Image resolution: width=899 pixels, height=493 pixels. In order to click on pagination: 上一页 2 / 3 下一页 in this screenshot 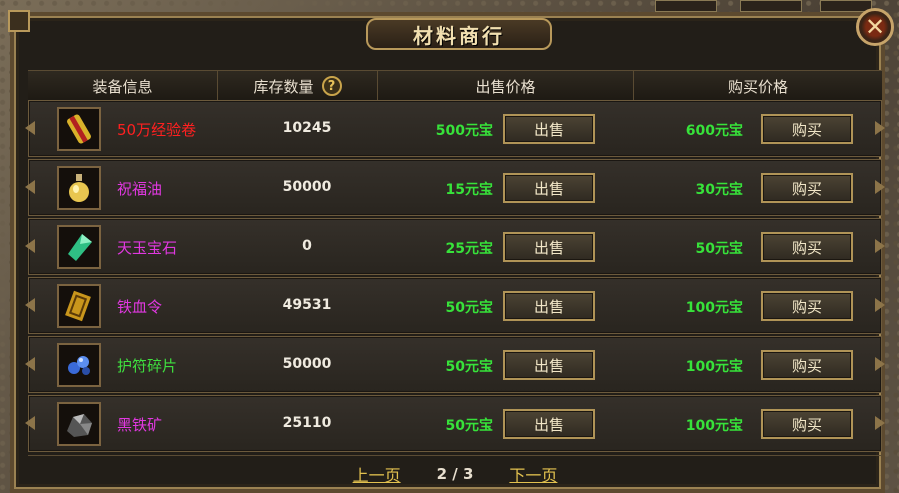, I will do `click(455, 473)`.